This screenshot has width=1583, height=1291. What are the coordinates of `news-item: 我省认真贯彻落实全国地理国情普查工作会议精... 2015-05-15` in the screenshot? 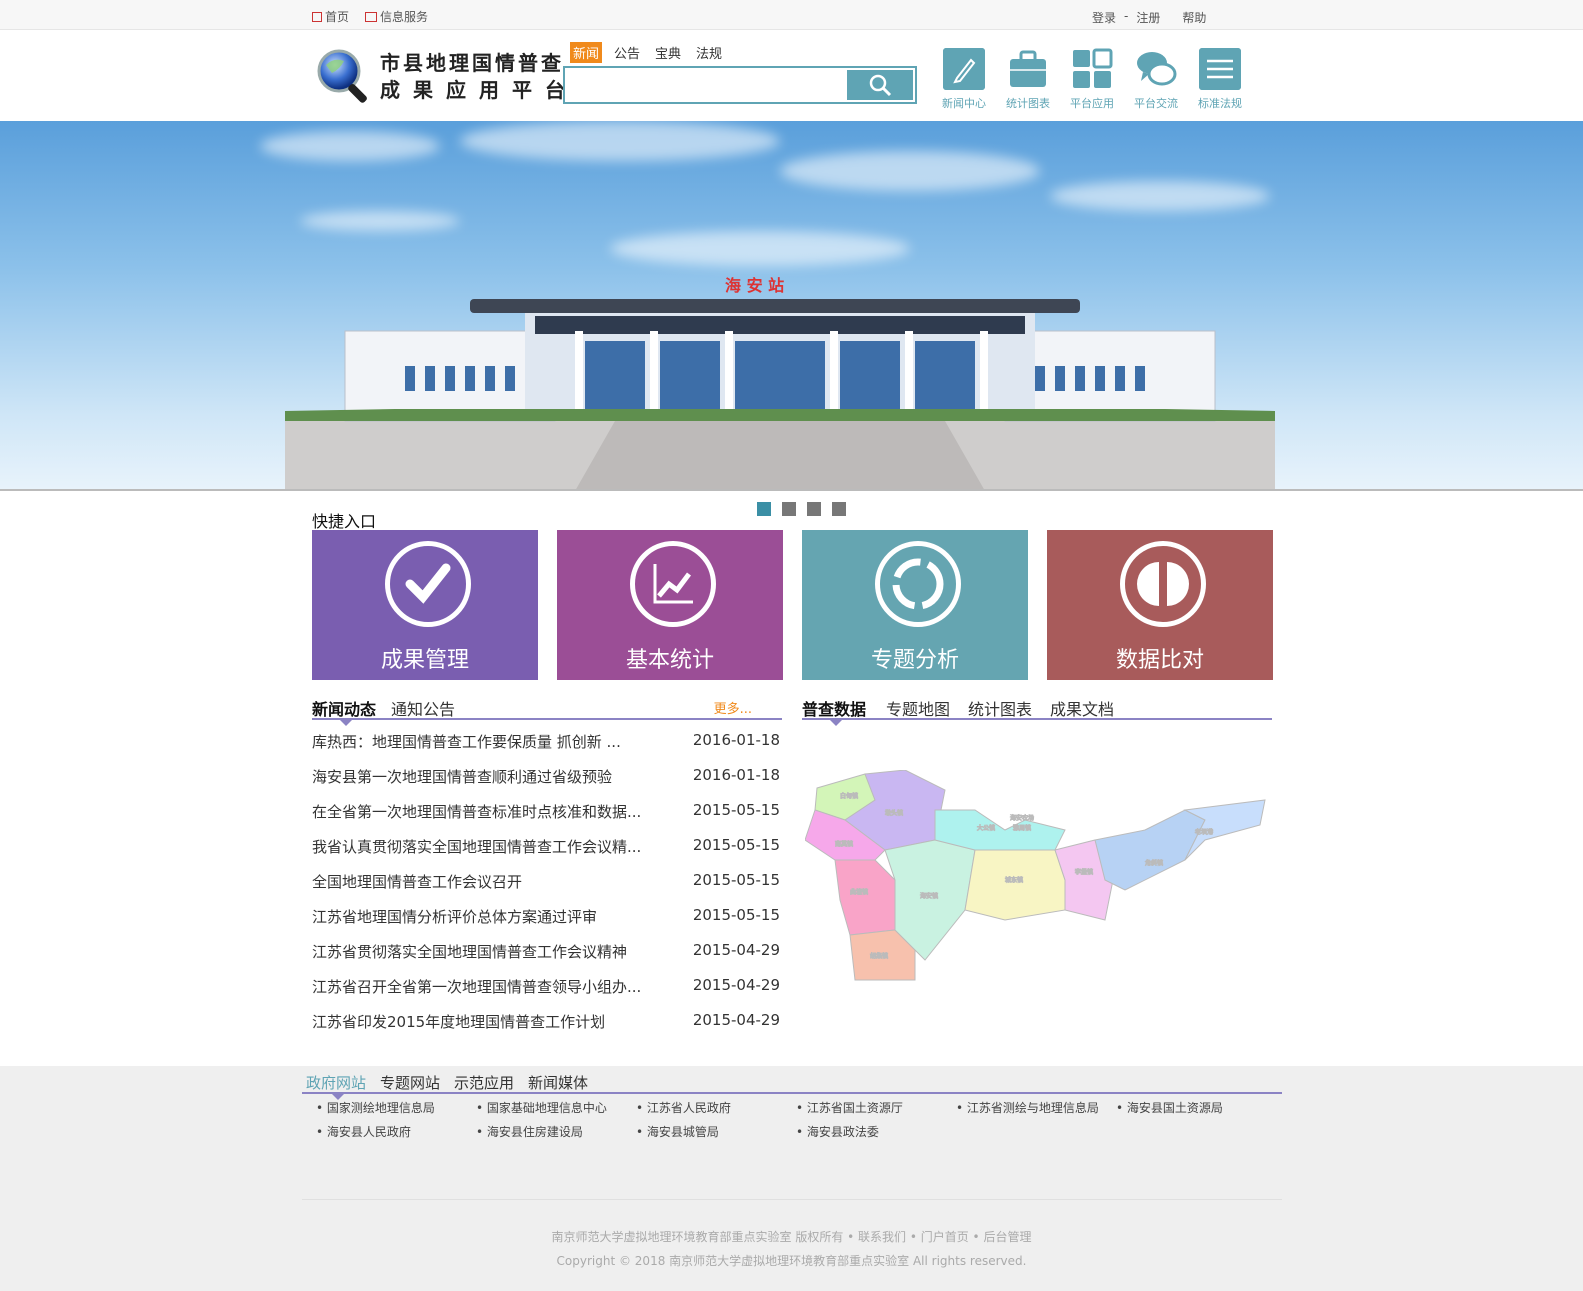 It's located at (547, 853).